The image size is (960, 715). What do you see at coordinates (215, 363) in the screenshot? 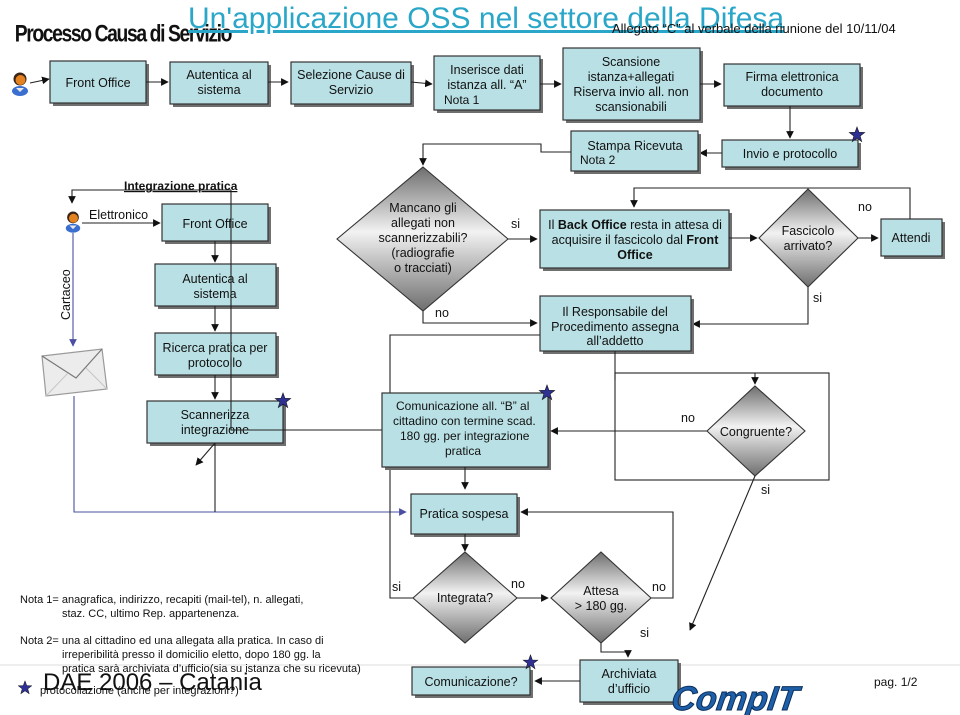
I see `svg-text: protocollo` at bounding box center [215, 363].